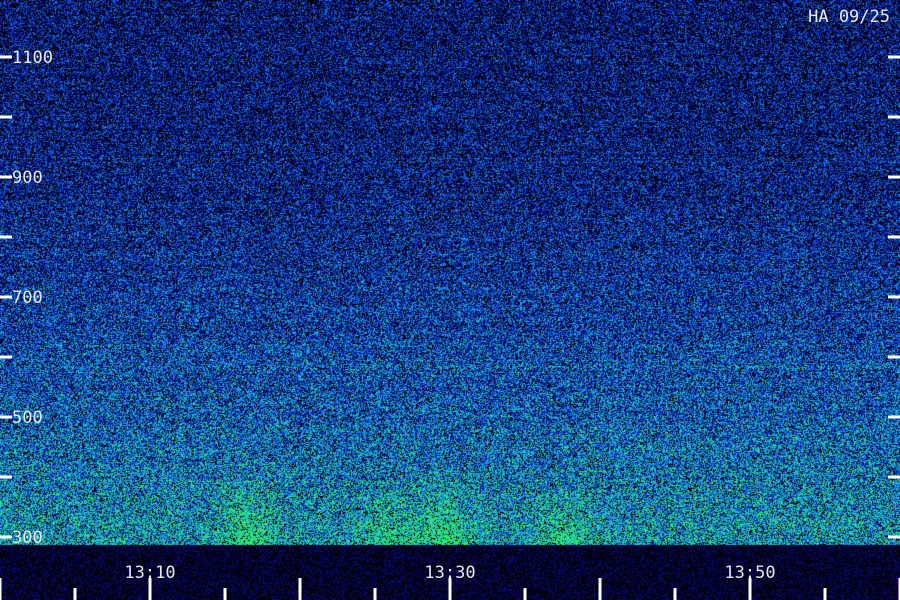  I want to click on y-tick-label: 700, so click(27, 298).